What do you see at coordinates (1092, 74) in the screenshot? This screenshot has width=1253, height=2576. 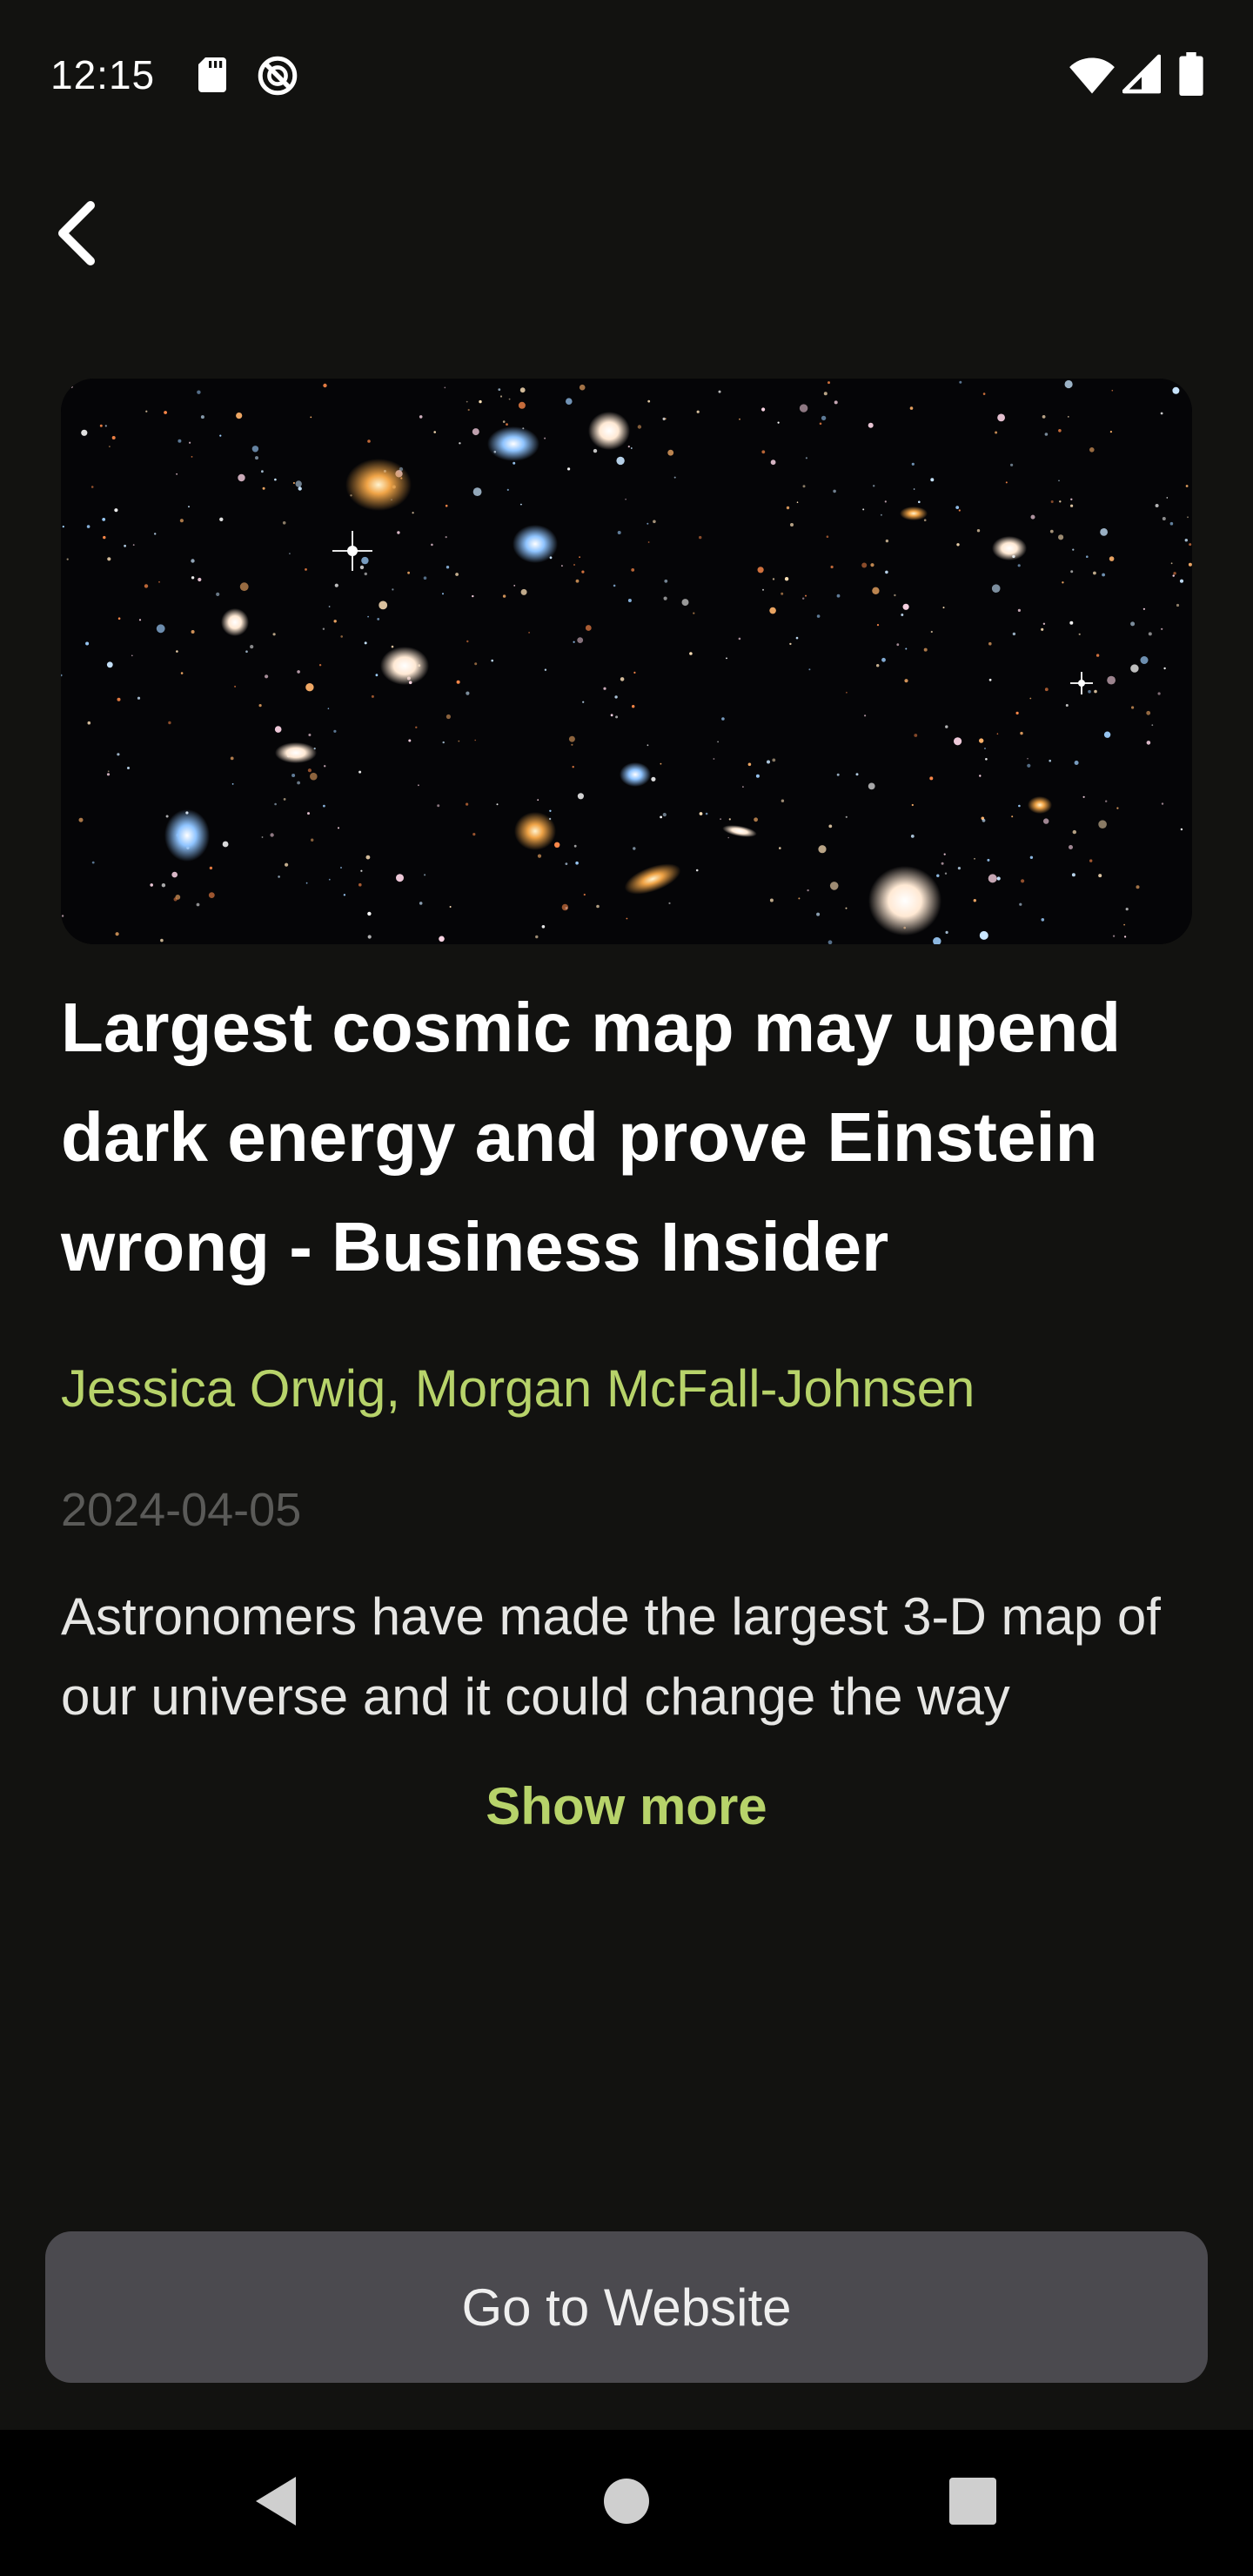 I see `wifi-icon` at bounding box center [1092, 74].